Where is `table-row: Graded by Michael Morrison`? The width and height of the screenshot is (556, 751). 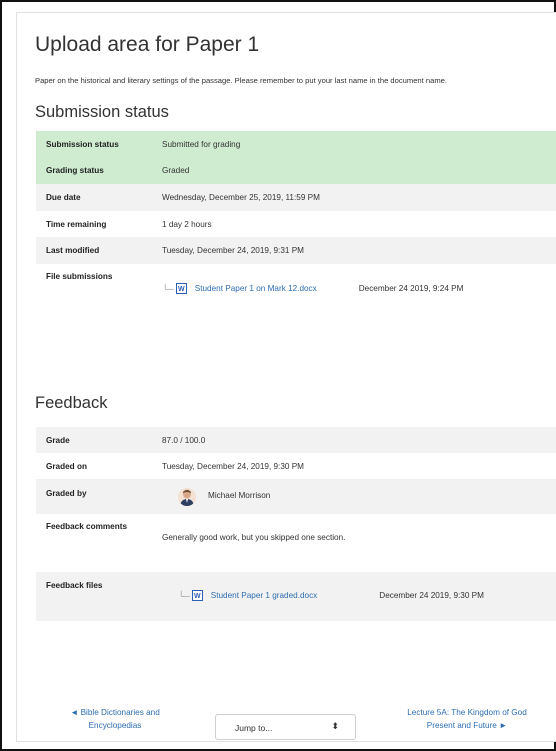
table-row: Graded by Michael Morrison is located at coordinates (296, 496).